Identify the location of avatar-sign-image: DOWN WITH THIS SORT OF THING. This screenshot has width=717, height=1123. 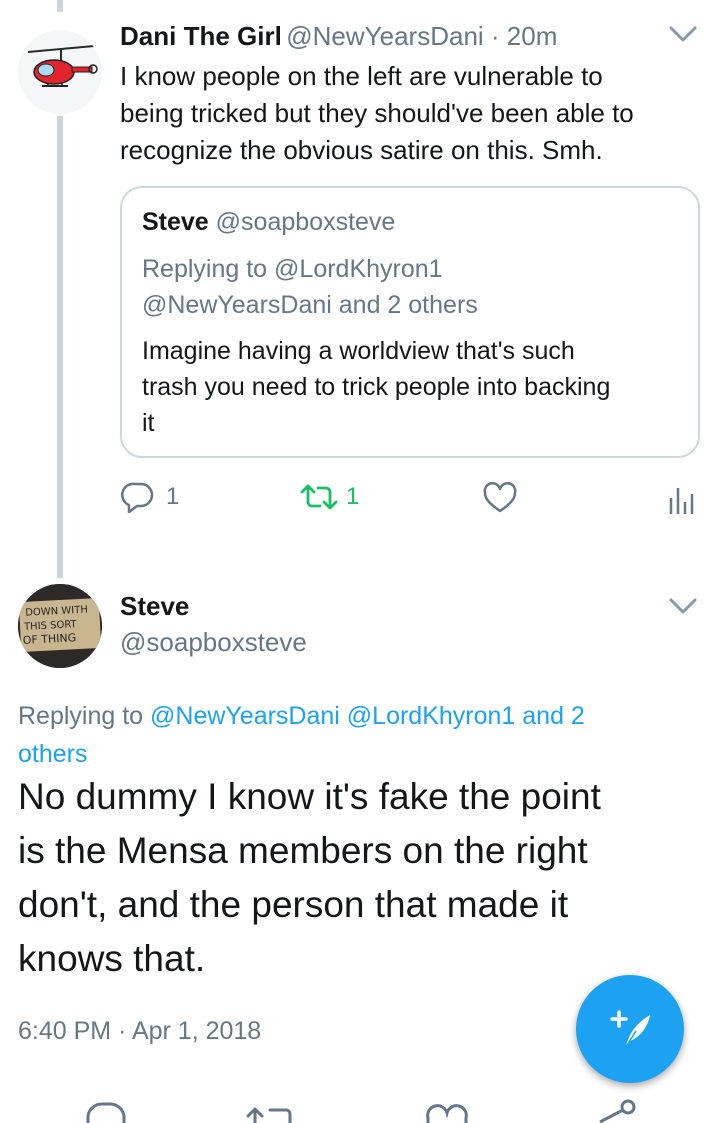
(60, 626).